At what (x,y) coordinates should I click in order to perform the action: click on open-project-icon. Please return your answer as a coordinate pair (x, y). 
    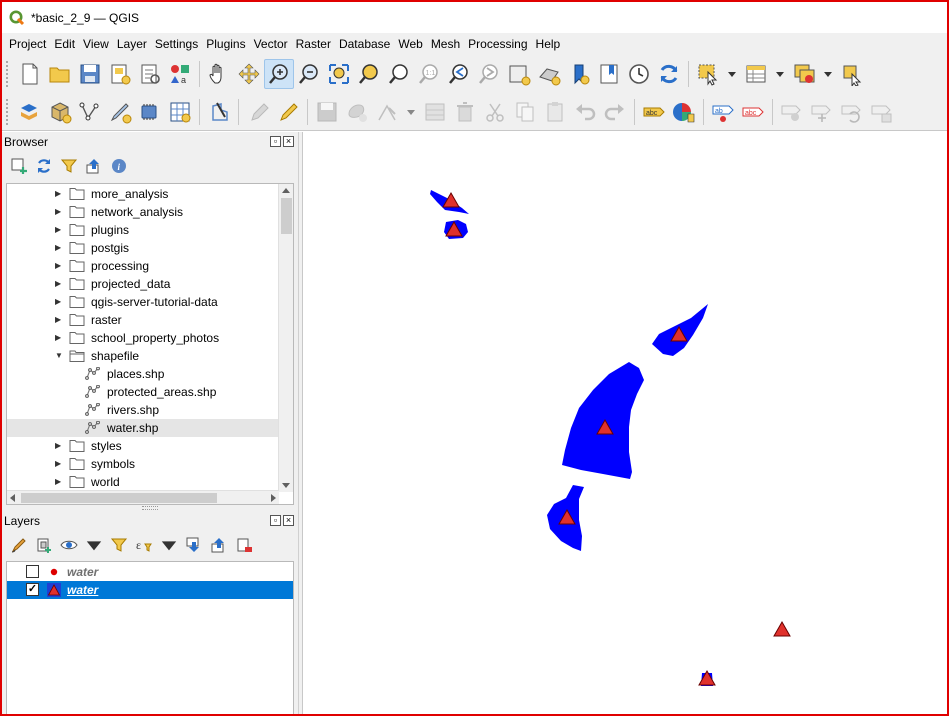
    Looking at the image, I should click on (60, 74).